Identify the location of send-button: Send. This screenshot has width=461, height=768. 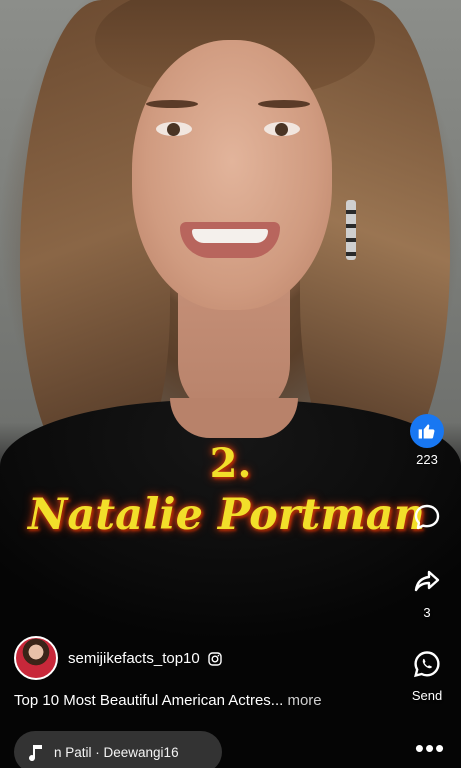
(427, 676).